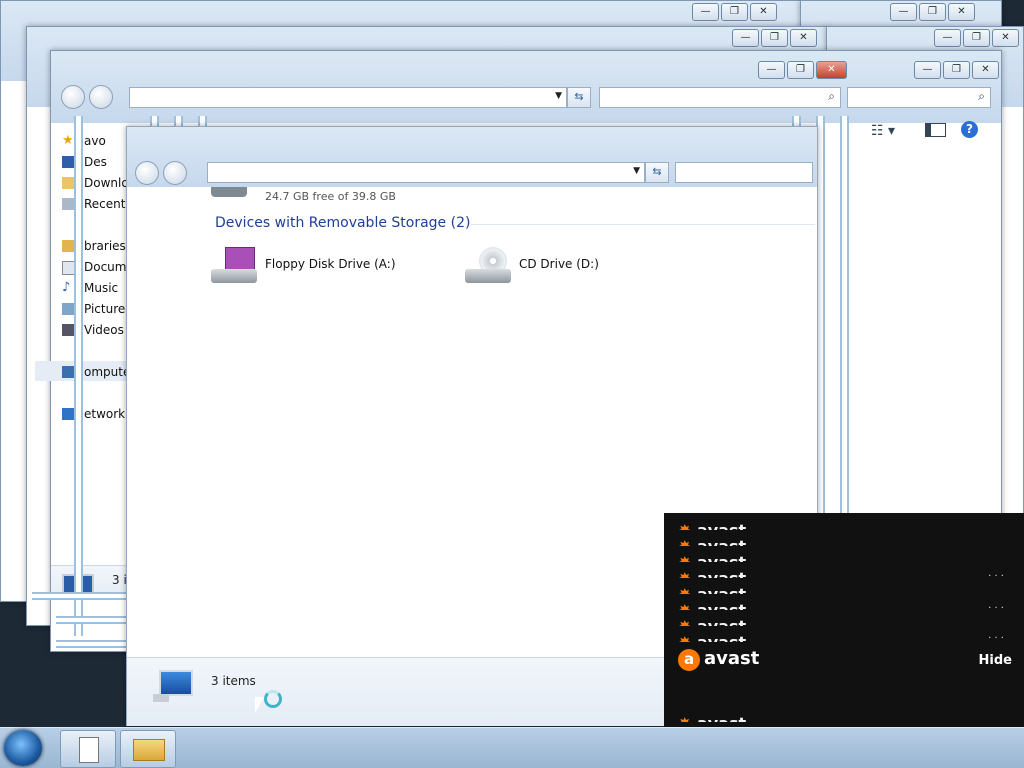 This screenshot has width=1024, height=768. What do you see at coordinates (104, 414) in the screenshot?
I see `nav-item-network: etwork` at bounding box center [104, 414].